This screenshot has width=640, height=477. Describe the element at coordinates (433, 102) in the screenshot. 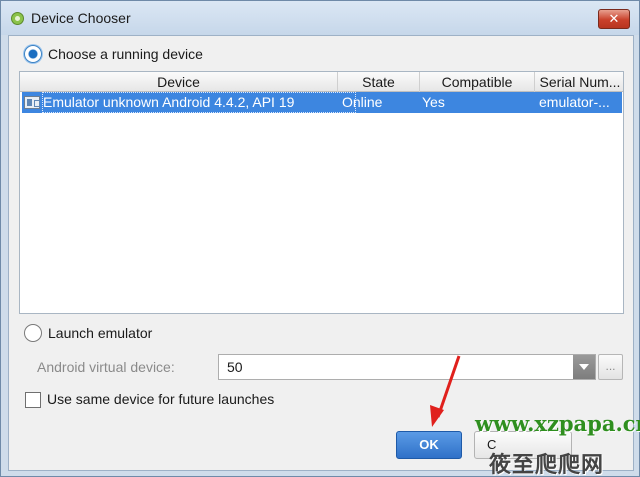

I see `compatible-cell: Yes` at that location.